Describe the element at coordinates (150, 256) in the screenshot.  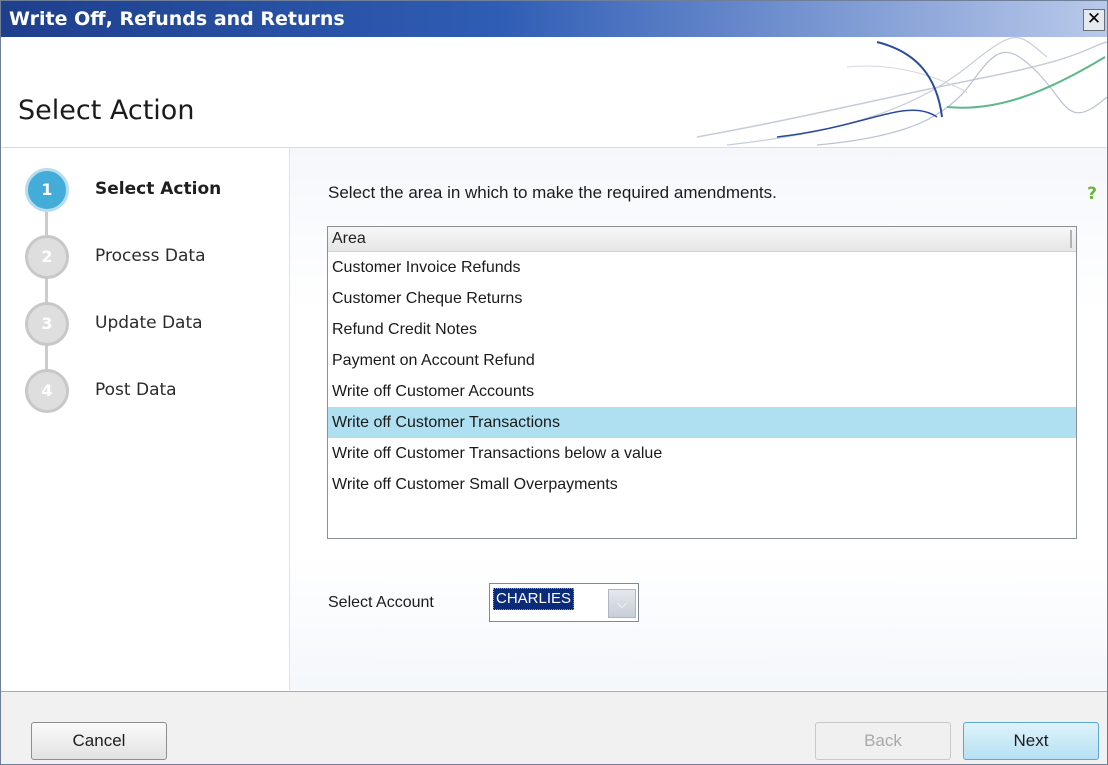
I see `step-label: Process Data` at that location.